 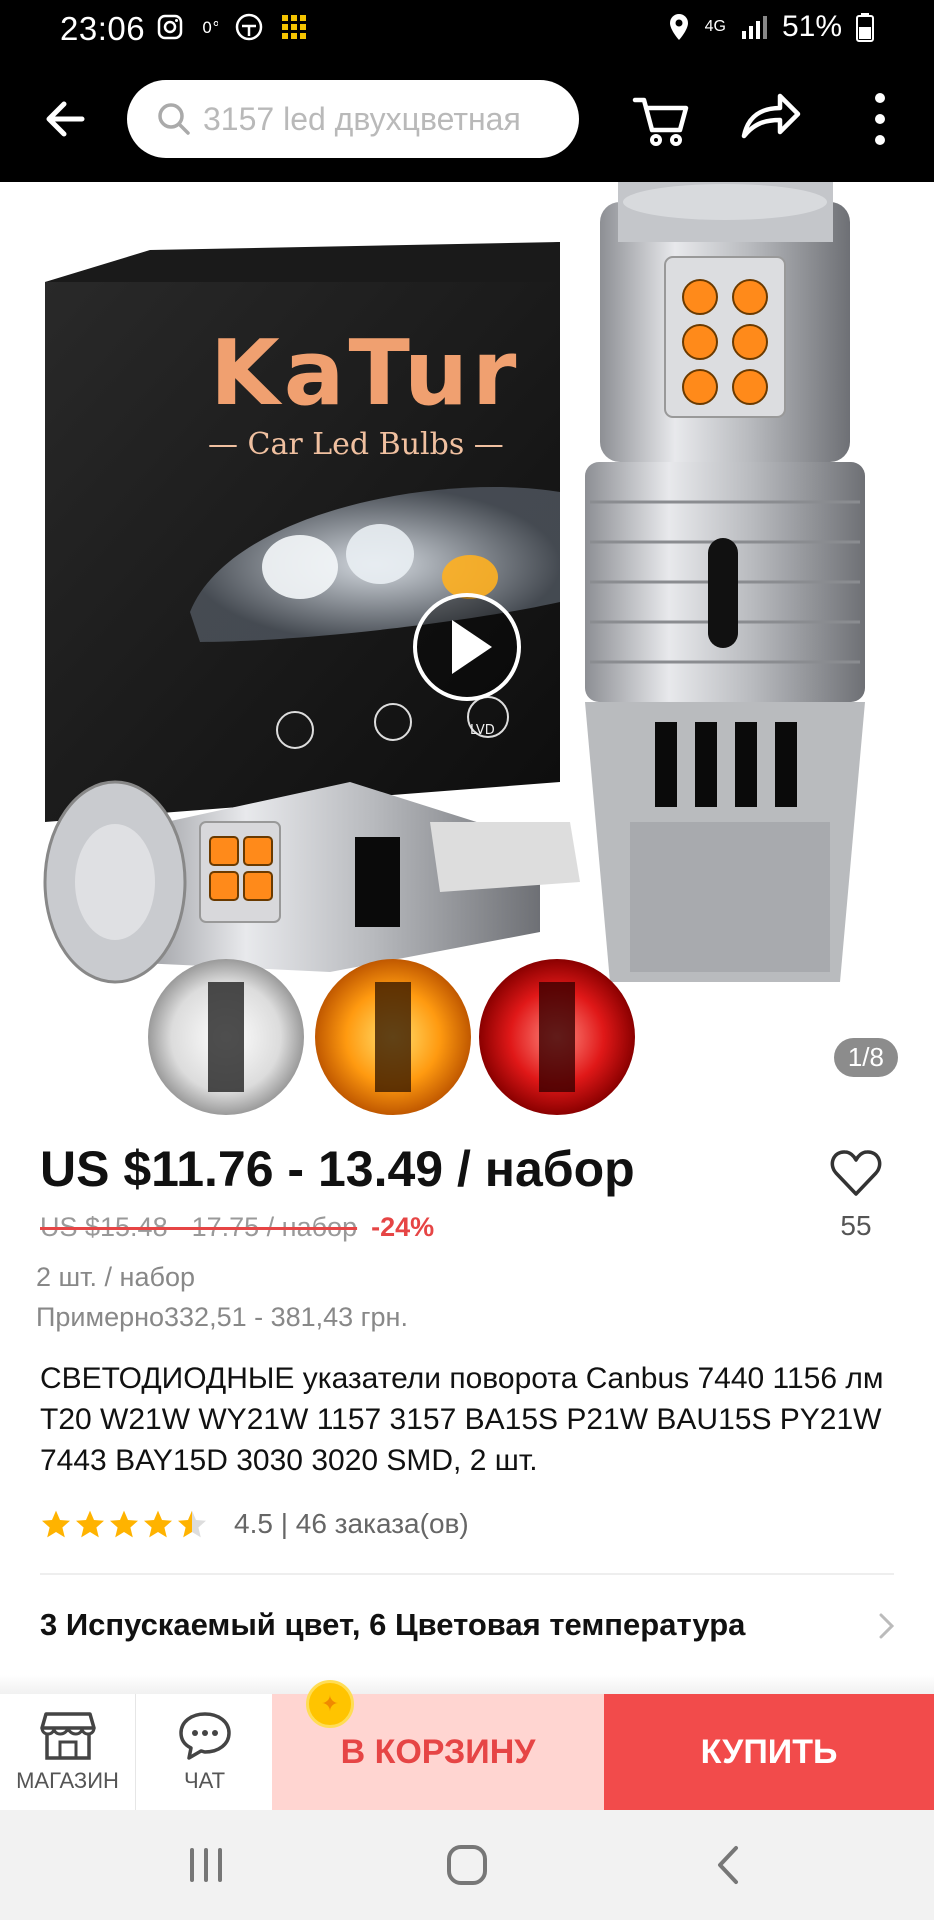 I want to click on half-star-icon, so click(x=192, y=1524).